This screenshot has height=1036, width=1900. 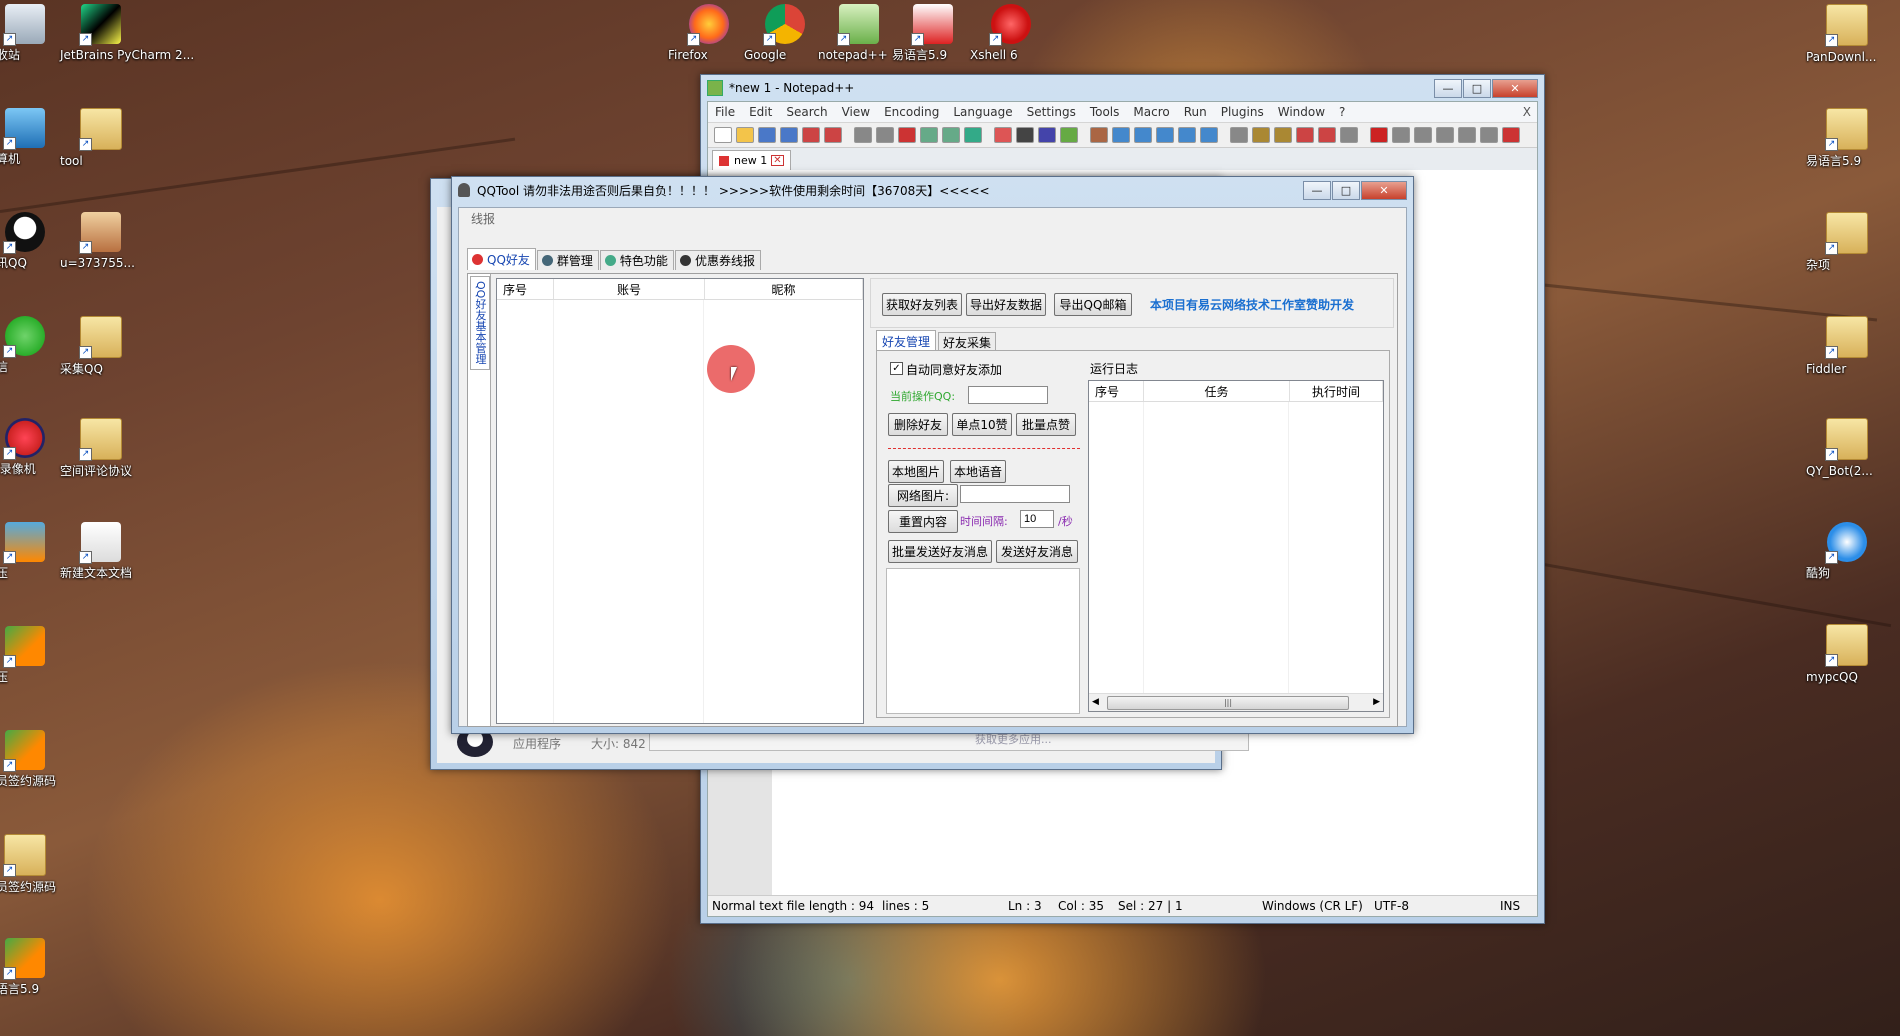 I want to click on desktop-icon-archive: 人员签约源码, so click(x=33, y=759).